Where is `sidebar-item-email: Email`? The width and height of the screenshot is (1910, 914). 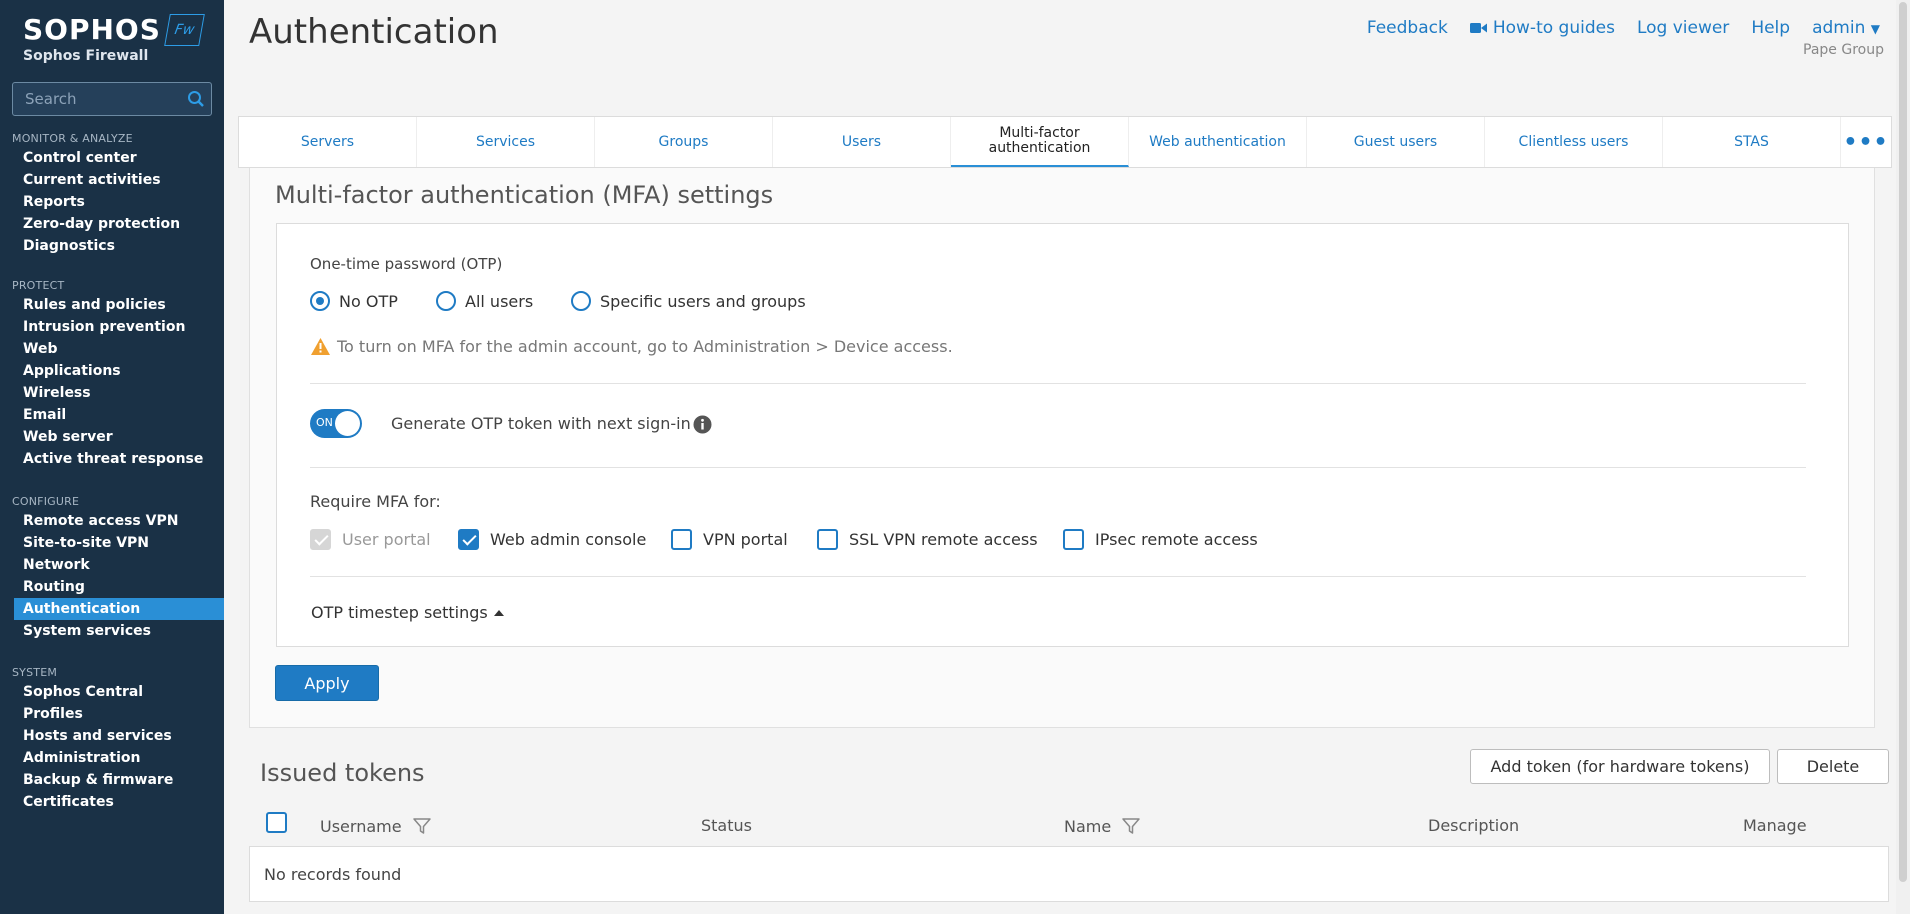
sidebar-item-email: Email is located at coordinates (112, 415).